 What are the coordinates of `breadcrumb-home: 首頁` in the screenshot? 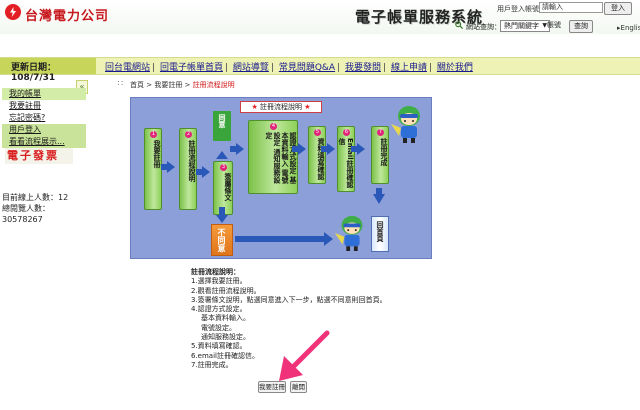 It's located at (137, 85).